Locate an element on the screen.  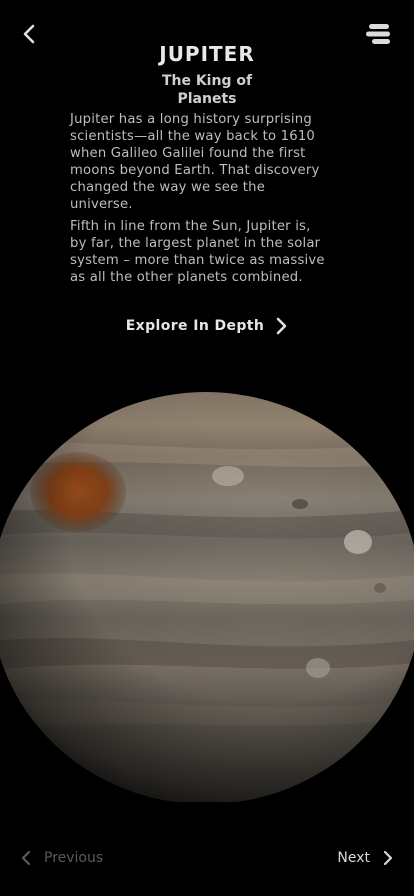
planet-subtitle: The King of Planets is located at coordinates (207, 90).